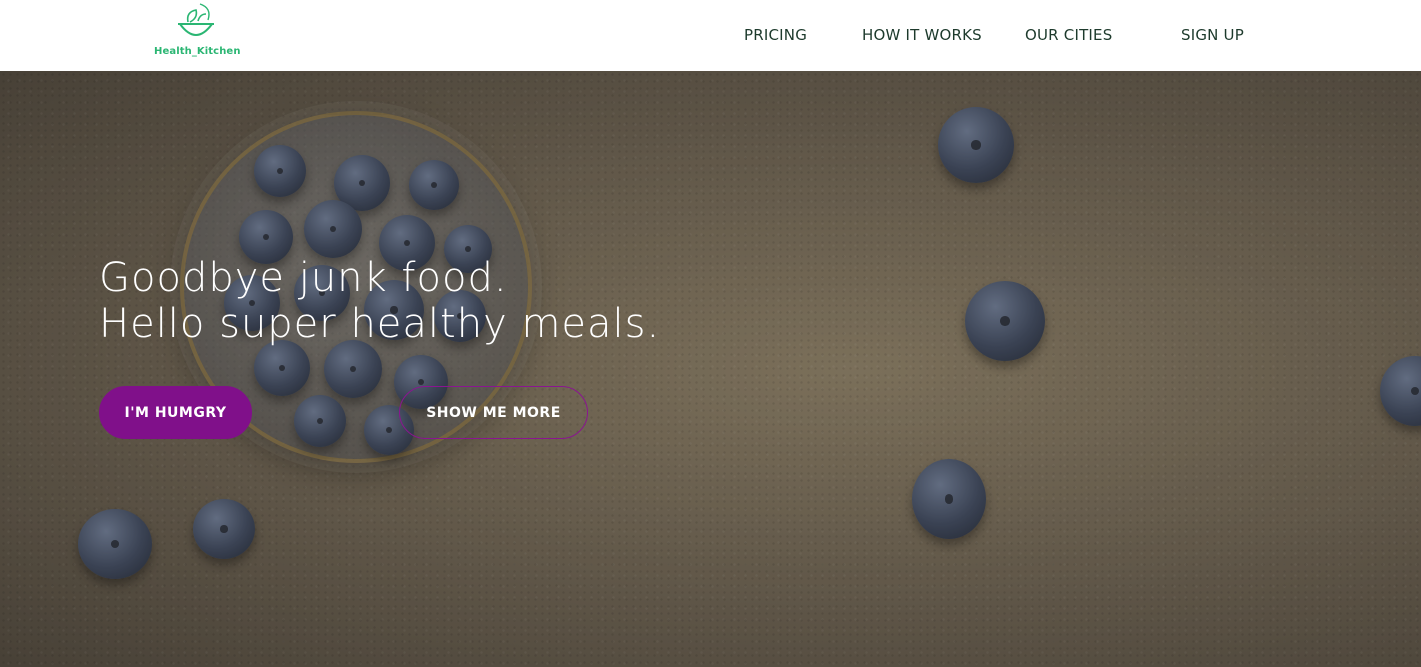 Image resolution: width=1421 pixels, height=667 pixels. I want to click on show-me-more-button: SHOW ME MORE, so click(493, 412).